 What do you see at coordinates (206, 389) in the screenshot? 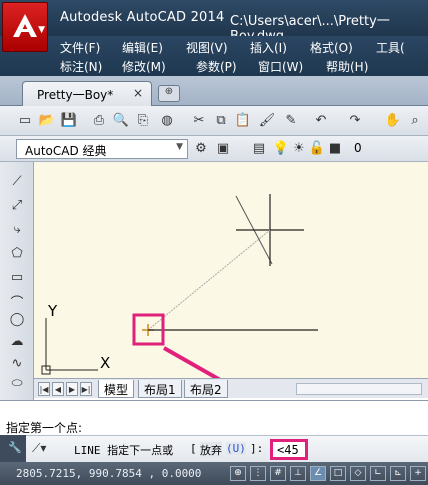
I see `tab-layout2: 布局2` at bounding box center [206, 389].